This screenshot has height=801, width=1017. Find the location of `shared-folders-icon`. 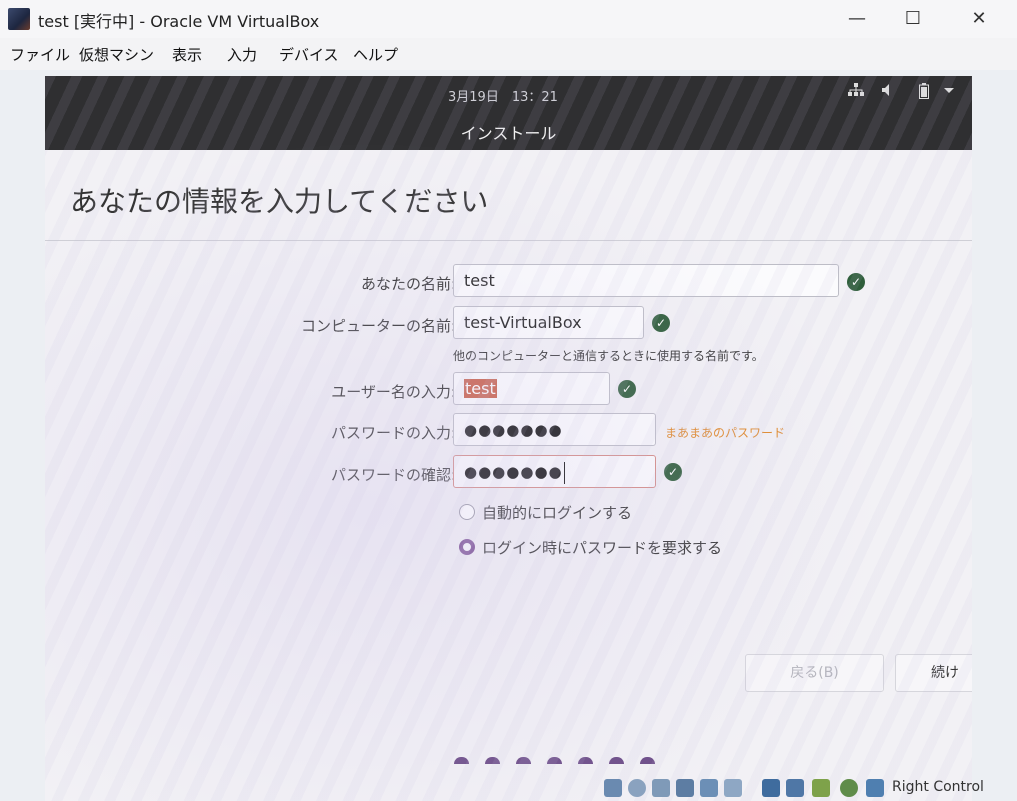

shared-folders-icon is located at coordinates (733, 788).